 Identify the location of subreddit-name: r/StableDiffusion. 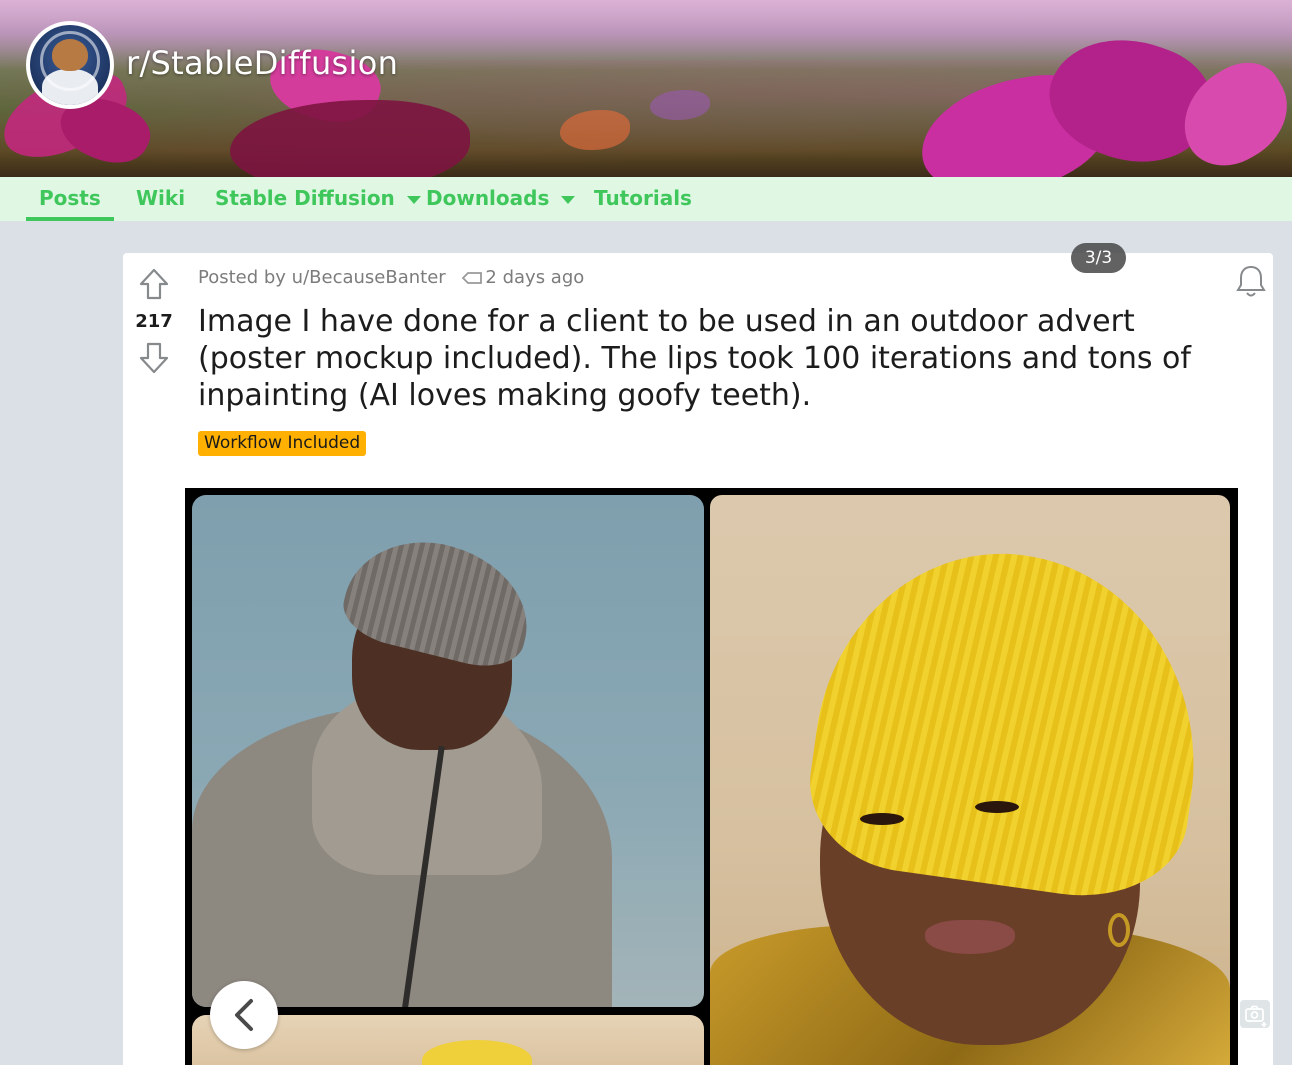
(262, 63).